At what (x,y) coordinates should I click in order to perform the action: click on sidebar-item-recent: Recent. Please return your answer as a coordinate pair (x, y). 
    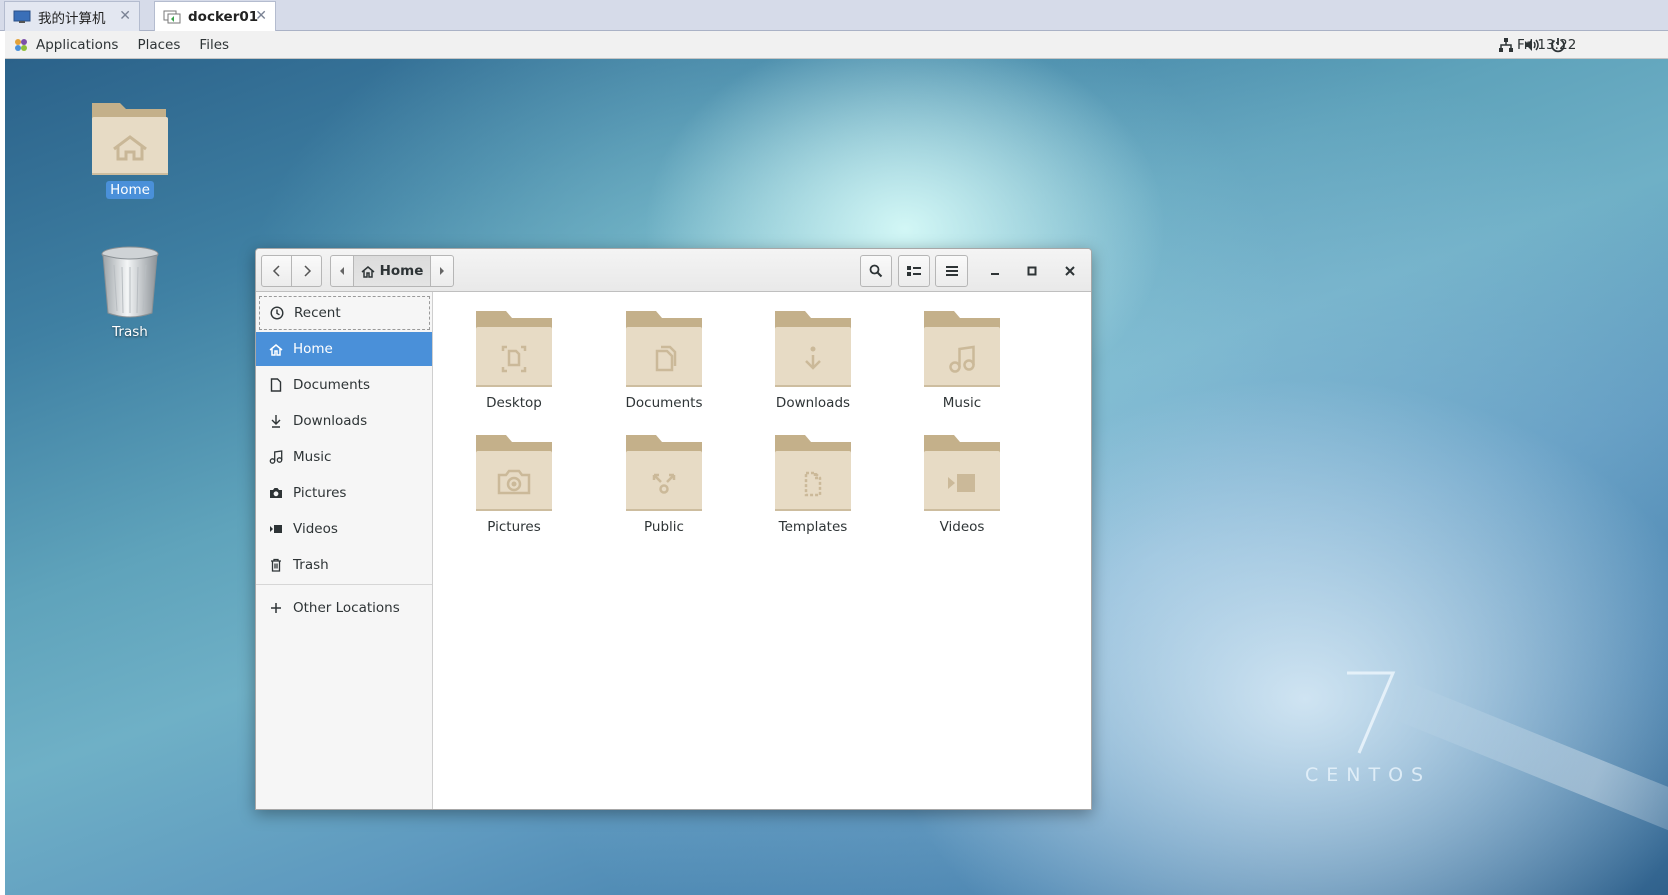
    Looking at the image, I should click on (344, 313).